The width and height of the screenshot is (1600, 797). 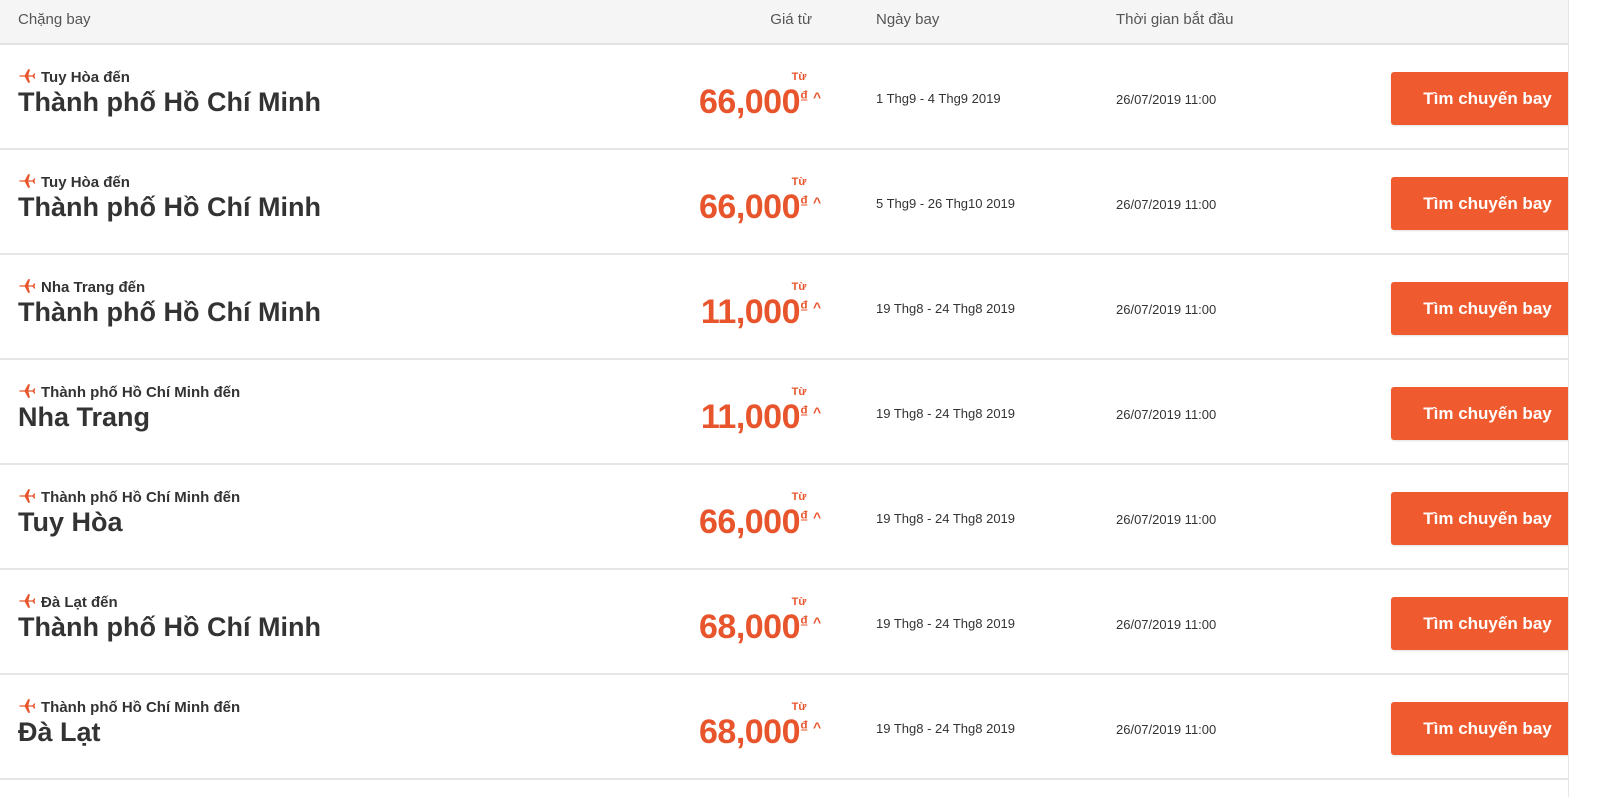 What do you see at coordinates (1175, 19) in the screenshot?
I see `header-start-time: Thời gian bắt đầu` at bounding box center [1175, 19].